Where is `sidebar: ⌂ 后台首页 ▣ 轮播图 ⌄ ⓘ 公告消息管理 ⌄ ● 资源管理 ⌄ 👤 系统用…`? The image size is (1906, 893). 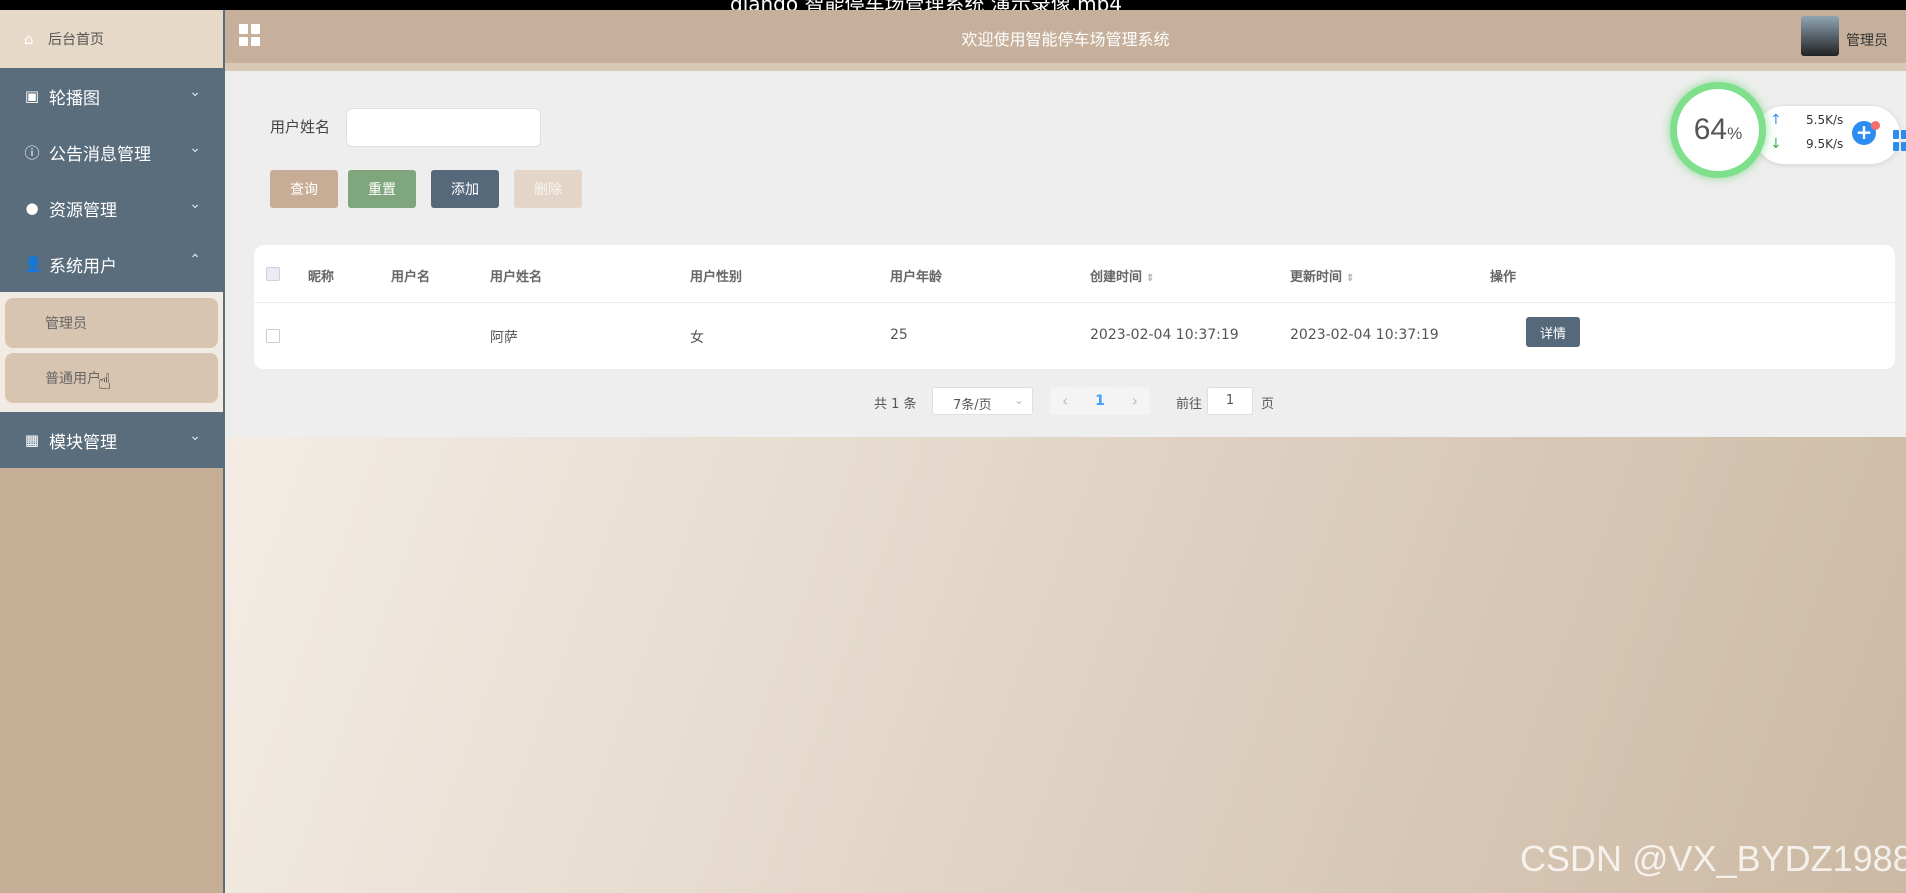
sidebar: ⌂ 后台首页 ▣ 轮播图 ⌄ ⓘ 公告消息管理 ⌄ ● 资源管理 ⌄ 👤 系统用… is located at coordinates (112, 451).